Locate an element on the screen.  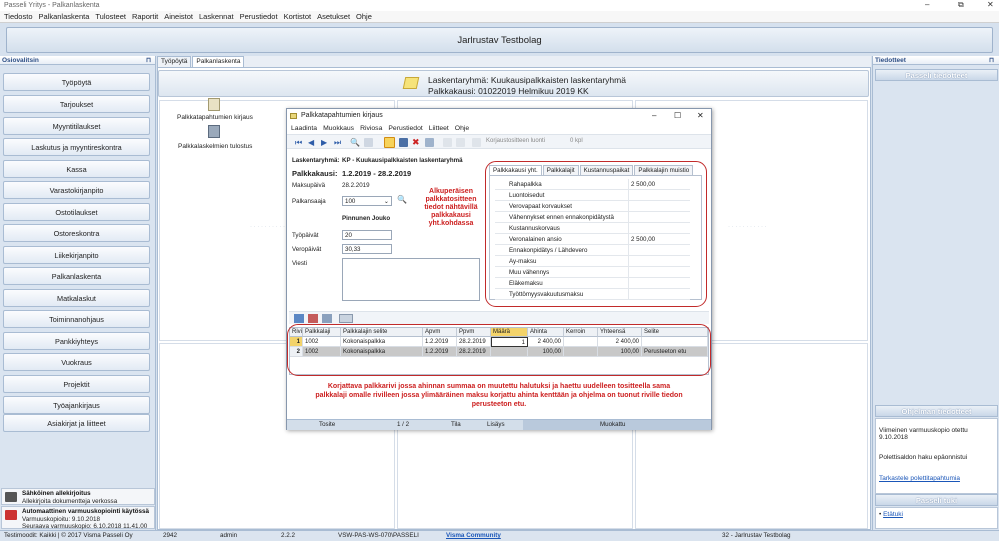
dmenu-liitteet: Liitteet is located at coordinates (439, 128).